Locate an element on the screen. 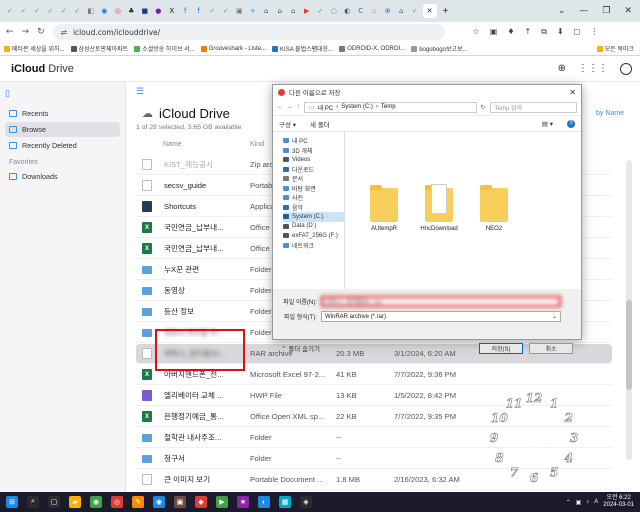 The height and width of the screenshot is (512, 640). site-info-icon: ⇌ is located at coordinates (64, 32).